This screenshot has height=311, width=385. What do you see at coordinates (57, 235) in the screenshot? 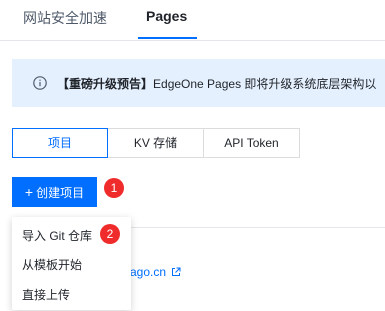
I see `menu-item-import-git: 导入 Git 仓库` at bounding box center [57, 235].